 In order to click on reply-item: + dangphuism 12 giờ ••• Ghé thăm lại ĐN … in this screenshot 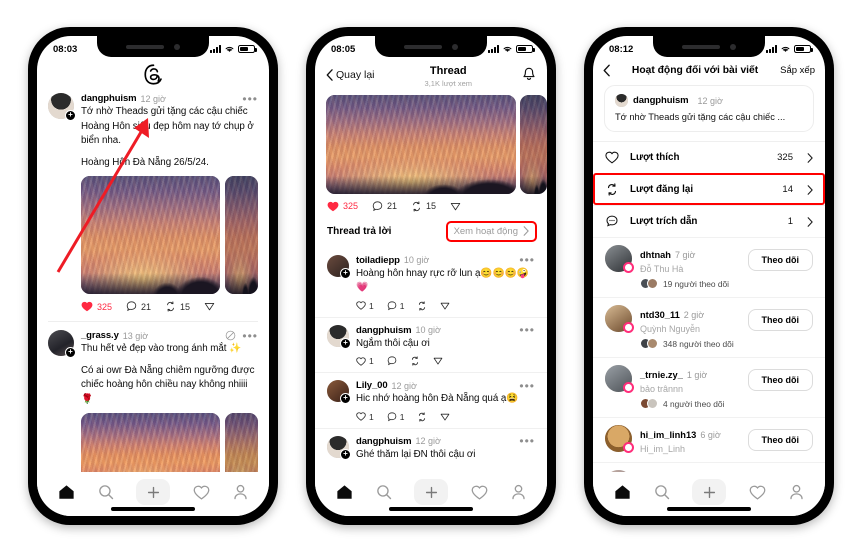, I will do `click(431, 449)`.